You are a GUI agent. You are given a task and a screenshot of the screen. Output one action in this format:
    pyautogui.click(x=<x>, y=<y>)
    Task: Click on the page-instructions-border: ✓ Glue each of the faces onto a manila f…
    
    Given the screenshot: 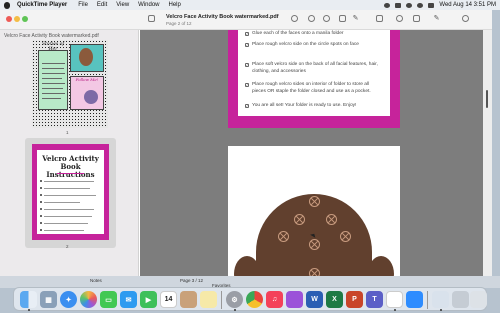 What is the action you would take?
    pyautogui.click(x=314, y=79)
    